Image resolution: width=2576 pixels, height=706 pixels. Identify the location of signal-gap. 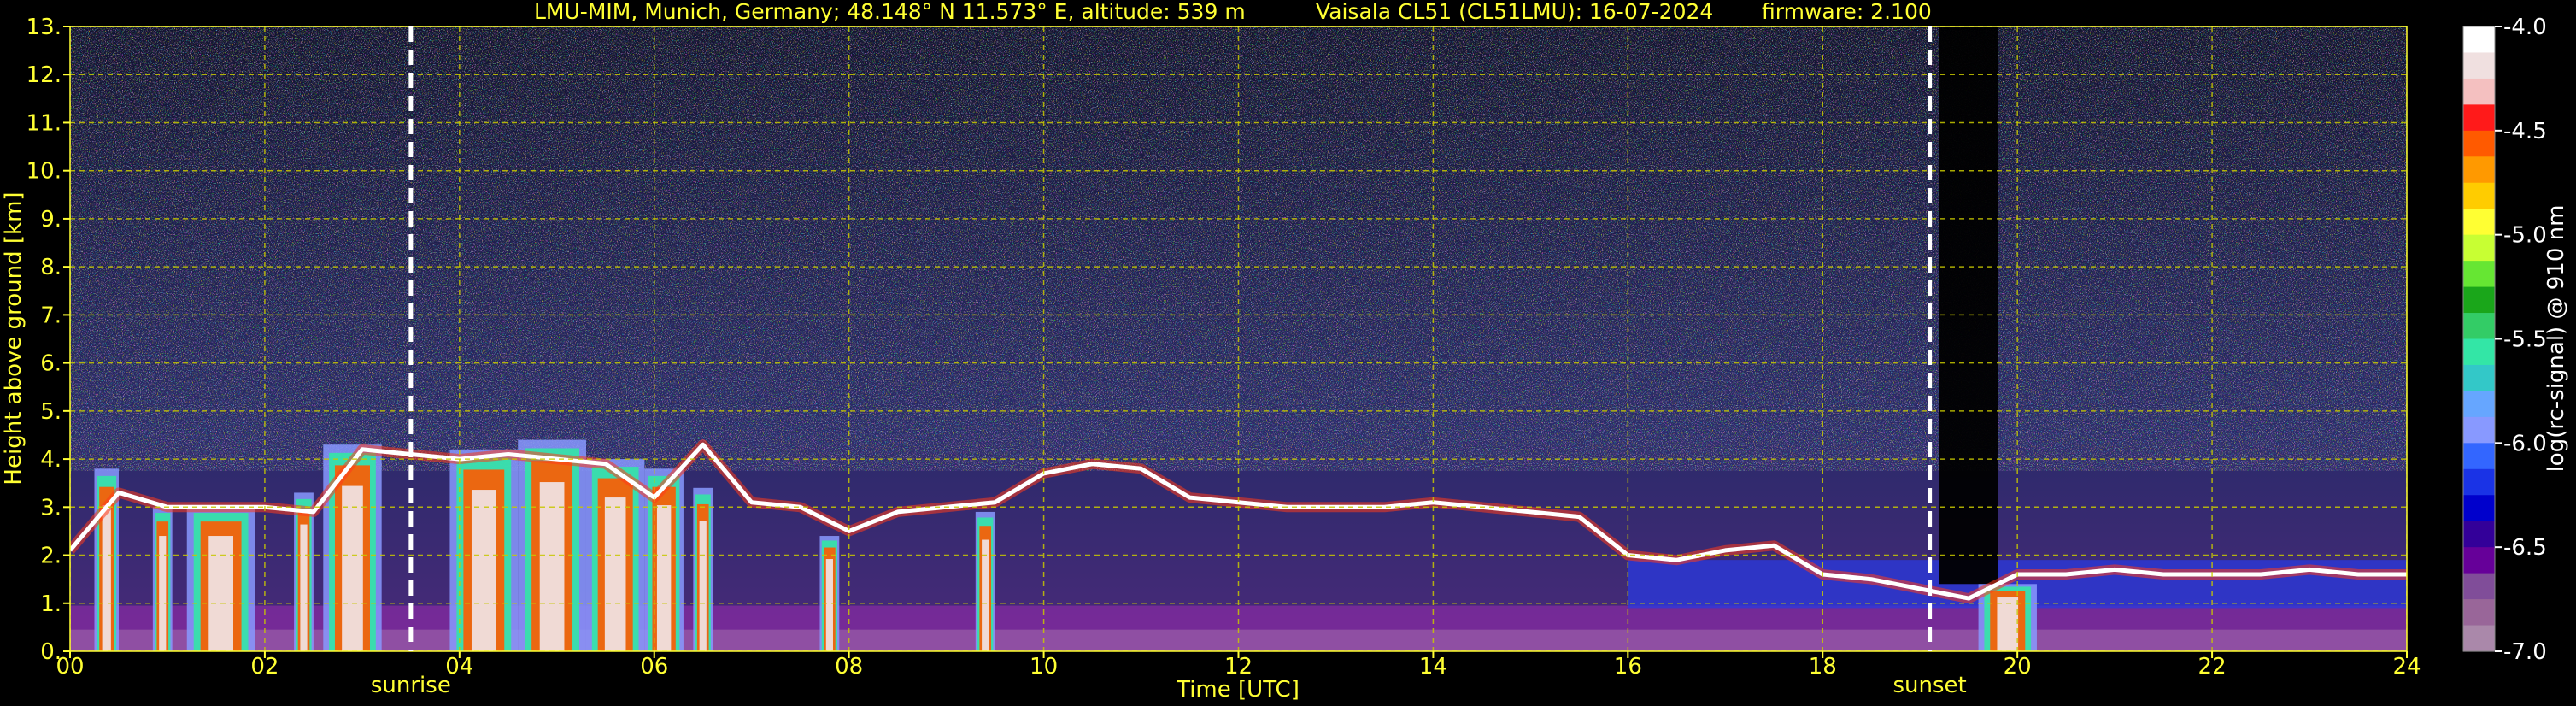
(1969, 305).